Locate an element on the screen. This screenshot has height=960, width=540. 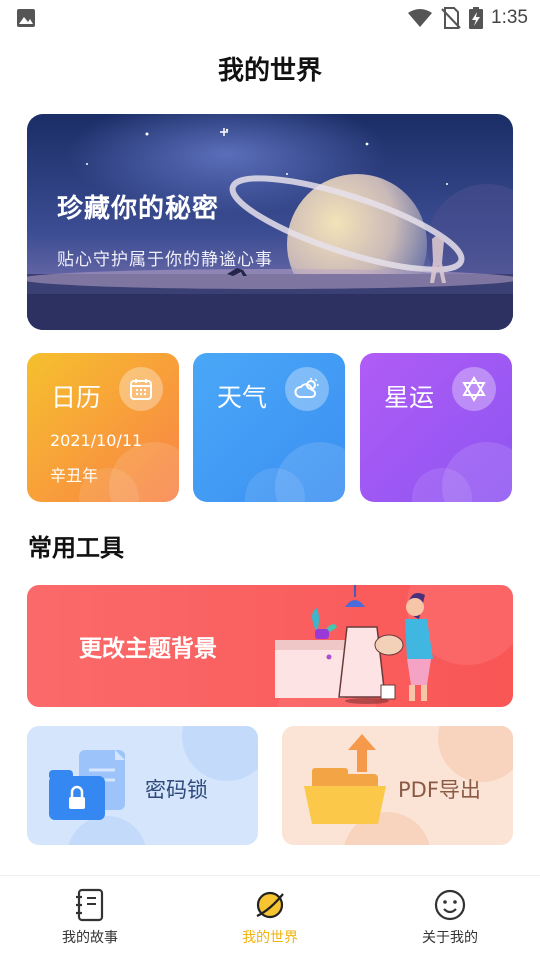
tab-my-stories: 我的故事 is located at coordinates (90, 918).